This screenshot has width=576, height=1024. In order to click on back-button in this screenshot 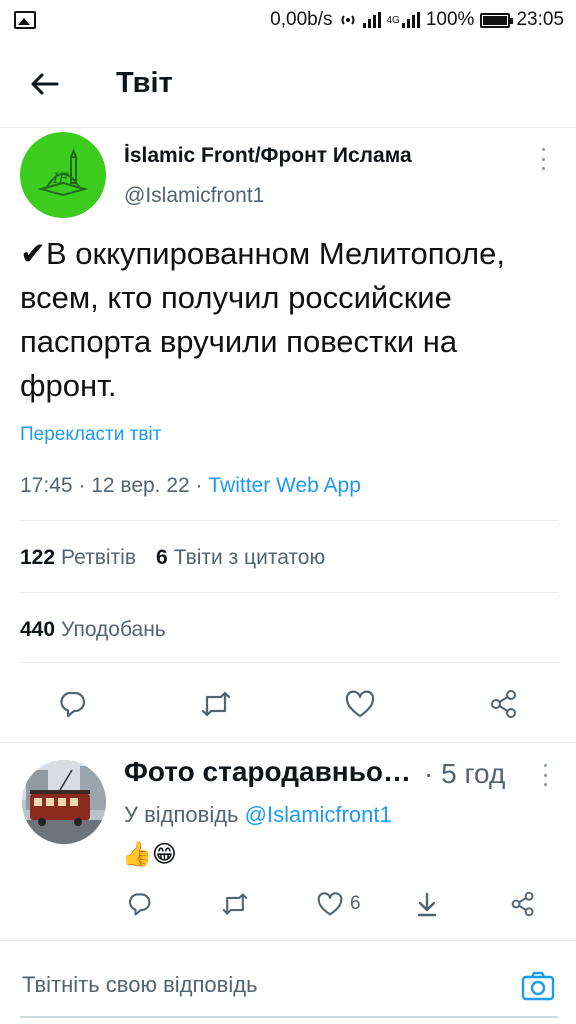, I will do `click(44, 84)`.